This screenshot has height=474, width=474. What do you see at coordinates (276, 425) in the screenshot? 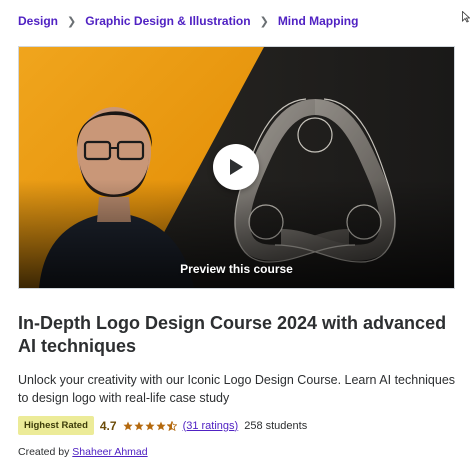
I see `students-count: 258 students` at bounding box center [276, 425].